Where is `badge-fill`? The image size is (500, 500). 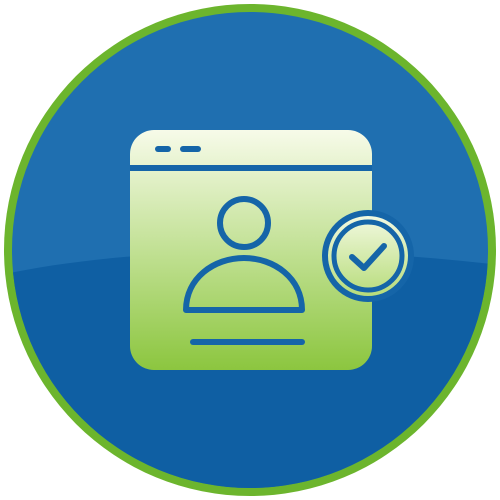
badge-fill is located at coordinates (368, 256).